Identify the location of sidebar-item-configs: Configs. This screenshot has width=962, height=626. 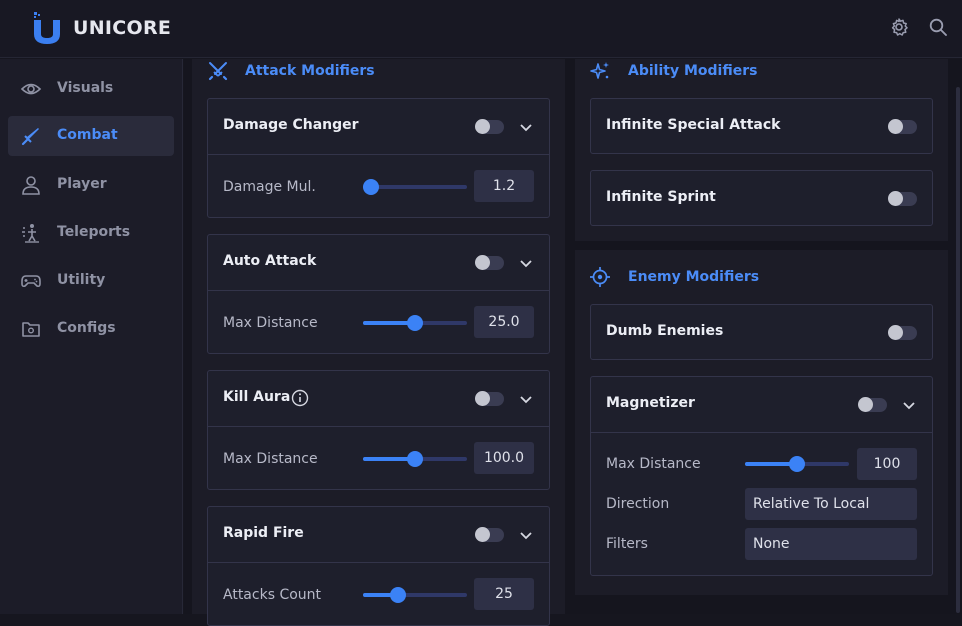
(91, 329).